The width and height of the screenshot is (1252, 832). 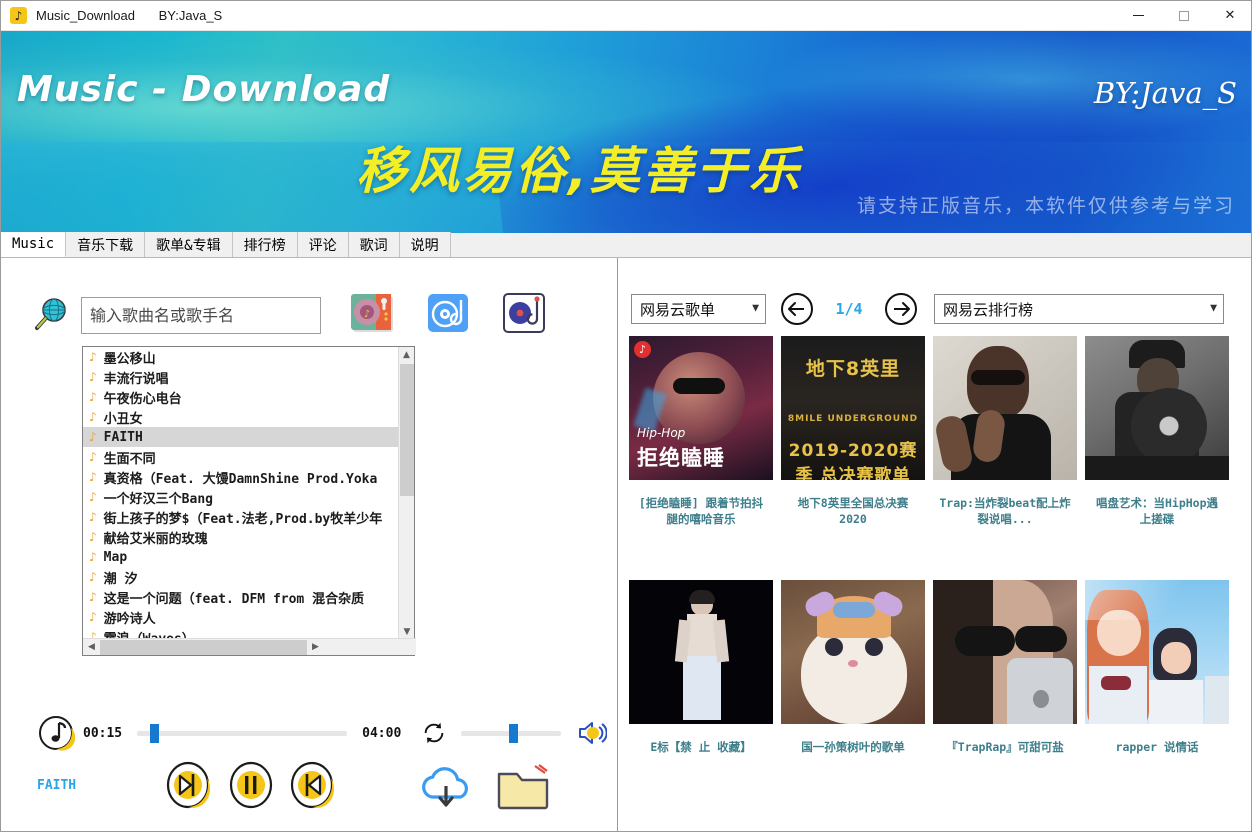 I want to click on horizontal-scrollbar: ◀ ▶, so click(x=249, y=646).